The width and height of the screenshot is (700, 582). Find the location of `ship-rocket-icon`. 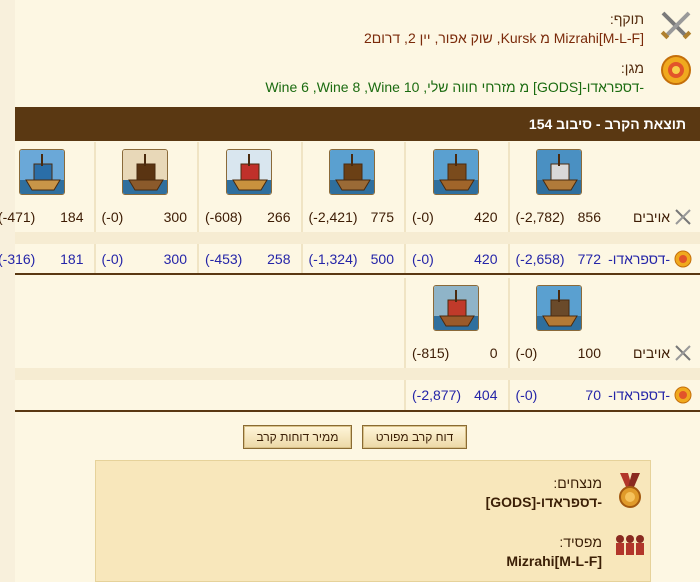

ship-rocket-icon is located at coordinates (145, 172).